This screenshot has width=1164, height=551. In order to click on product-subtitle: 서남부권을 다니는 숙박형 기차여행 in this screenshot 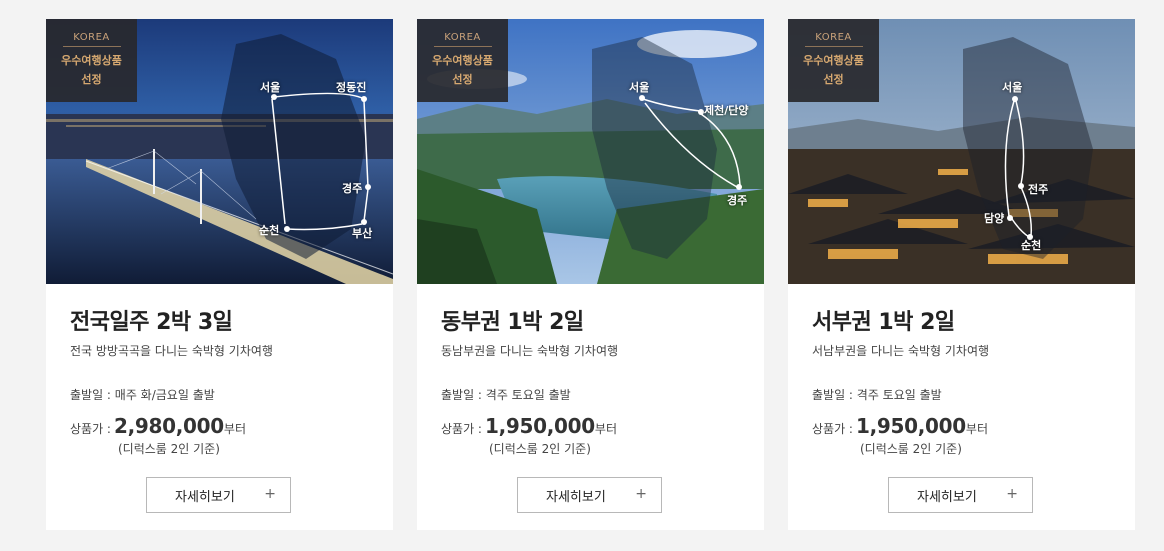, I will do `click(901, 351)`.